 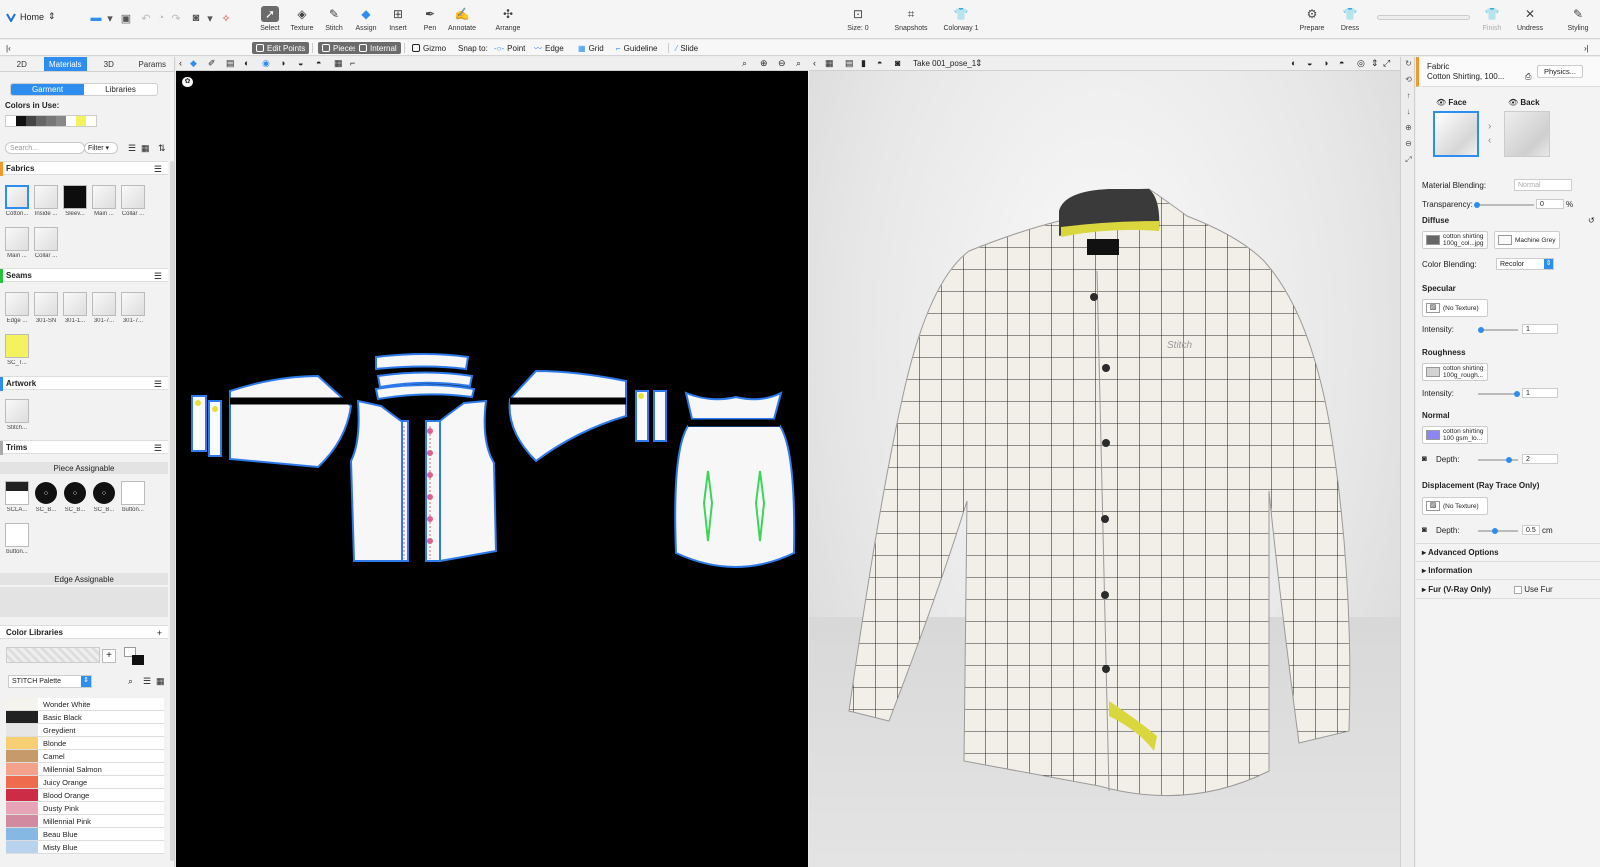 I want to click on filter-dropdown: Filter ▾, so click(x=101, y=148).